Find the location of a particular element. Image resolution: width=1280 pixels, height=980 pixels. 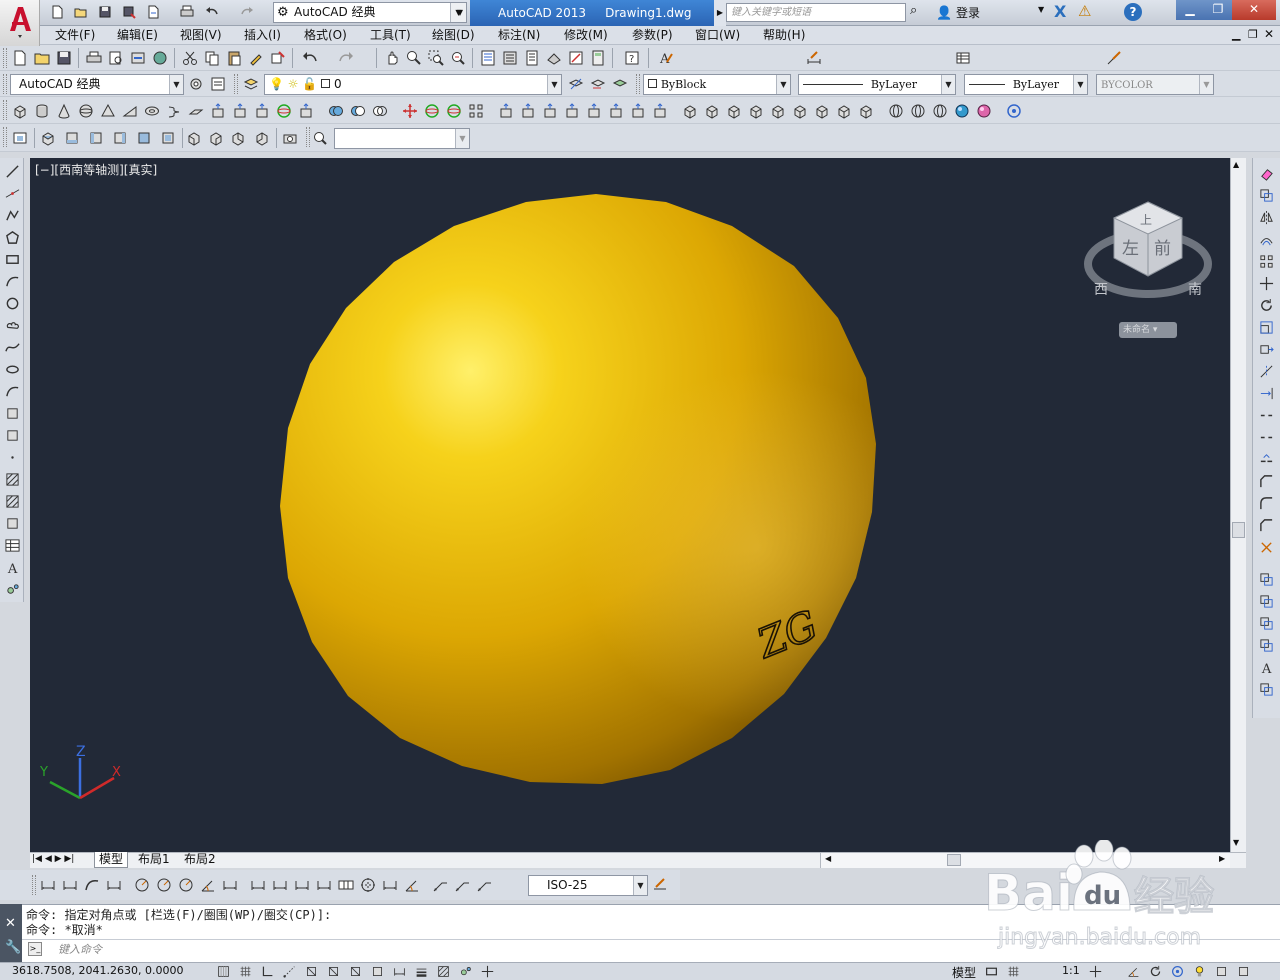

top-view-icon is located at coordinates (48, 138).